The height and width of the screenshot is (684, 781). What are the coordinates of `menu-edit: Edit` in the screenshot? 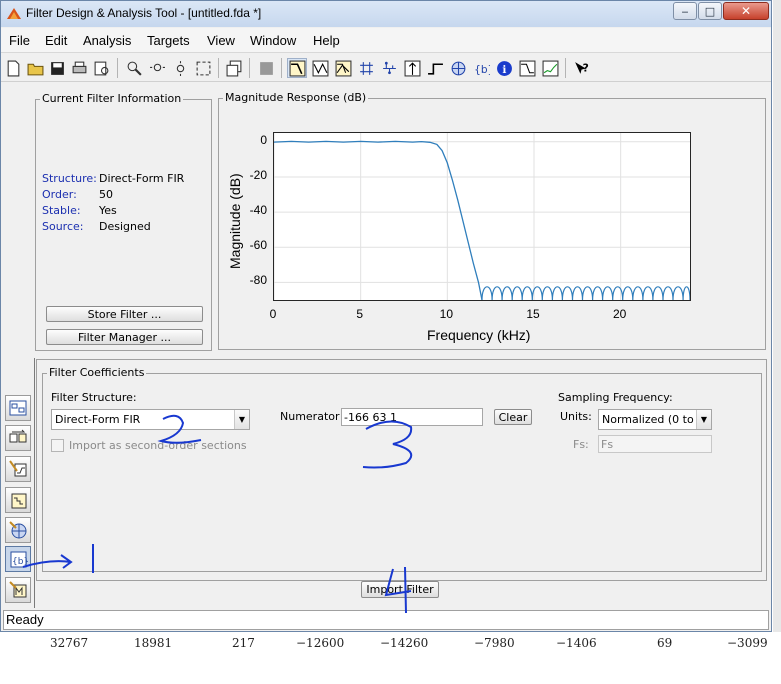 It's located at (56, 40).